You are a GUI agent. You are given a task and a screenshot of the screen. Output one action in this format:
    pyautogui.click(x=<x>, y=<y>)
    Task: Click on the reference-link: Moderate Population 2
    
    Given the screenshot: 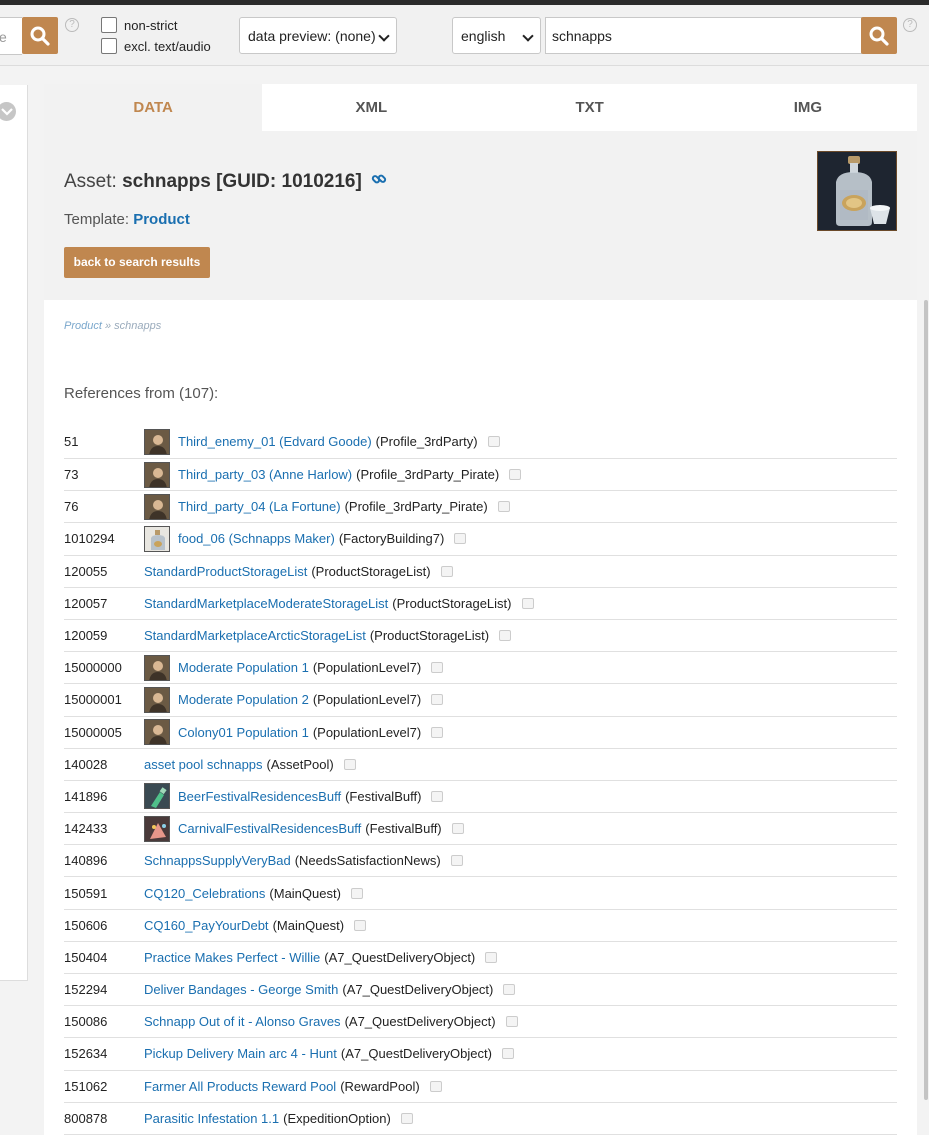 What is the action you would take?
    pyautogui.click(x=243, y=699)
    